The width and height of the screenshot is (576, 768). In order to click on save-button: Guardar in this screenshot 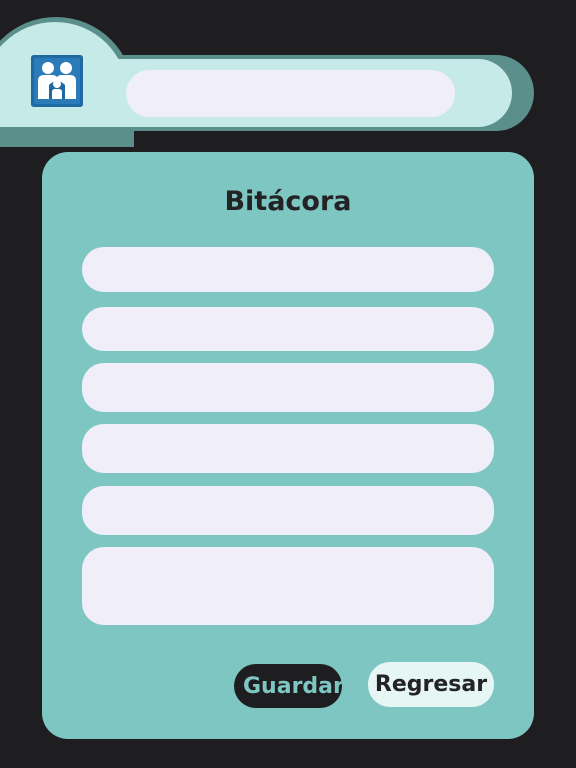, I will do `click(288, 686)`.